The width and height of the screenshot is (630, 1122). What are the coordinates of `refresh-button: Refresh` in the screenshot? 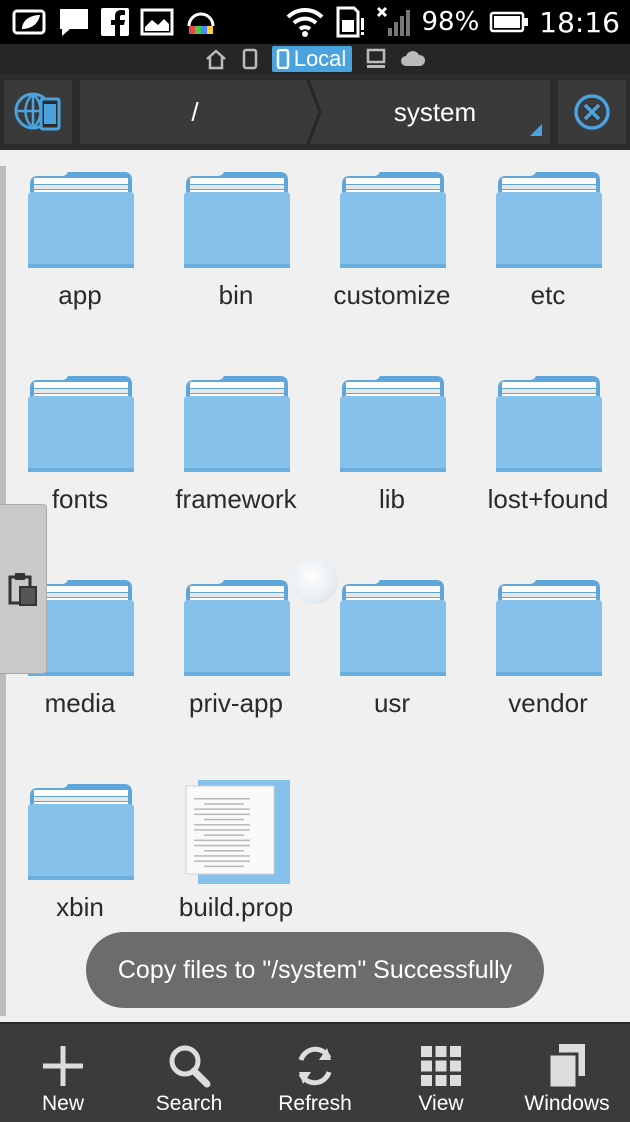 It's located at (315, 1073).